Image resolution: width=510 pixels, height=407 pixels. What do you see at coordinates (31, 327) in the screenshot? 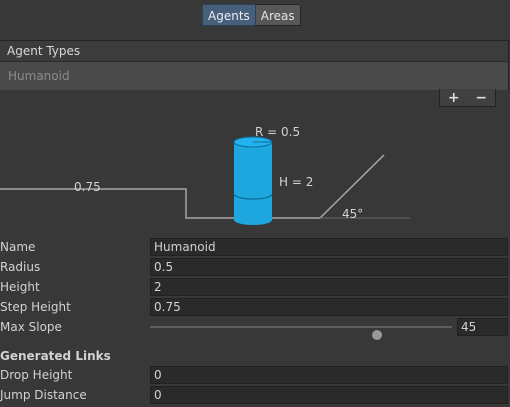
I see `max-slope-label: Max Slope` at bounding box center [31, 327].